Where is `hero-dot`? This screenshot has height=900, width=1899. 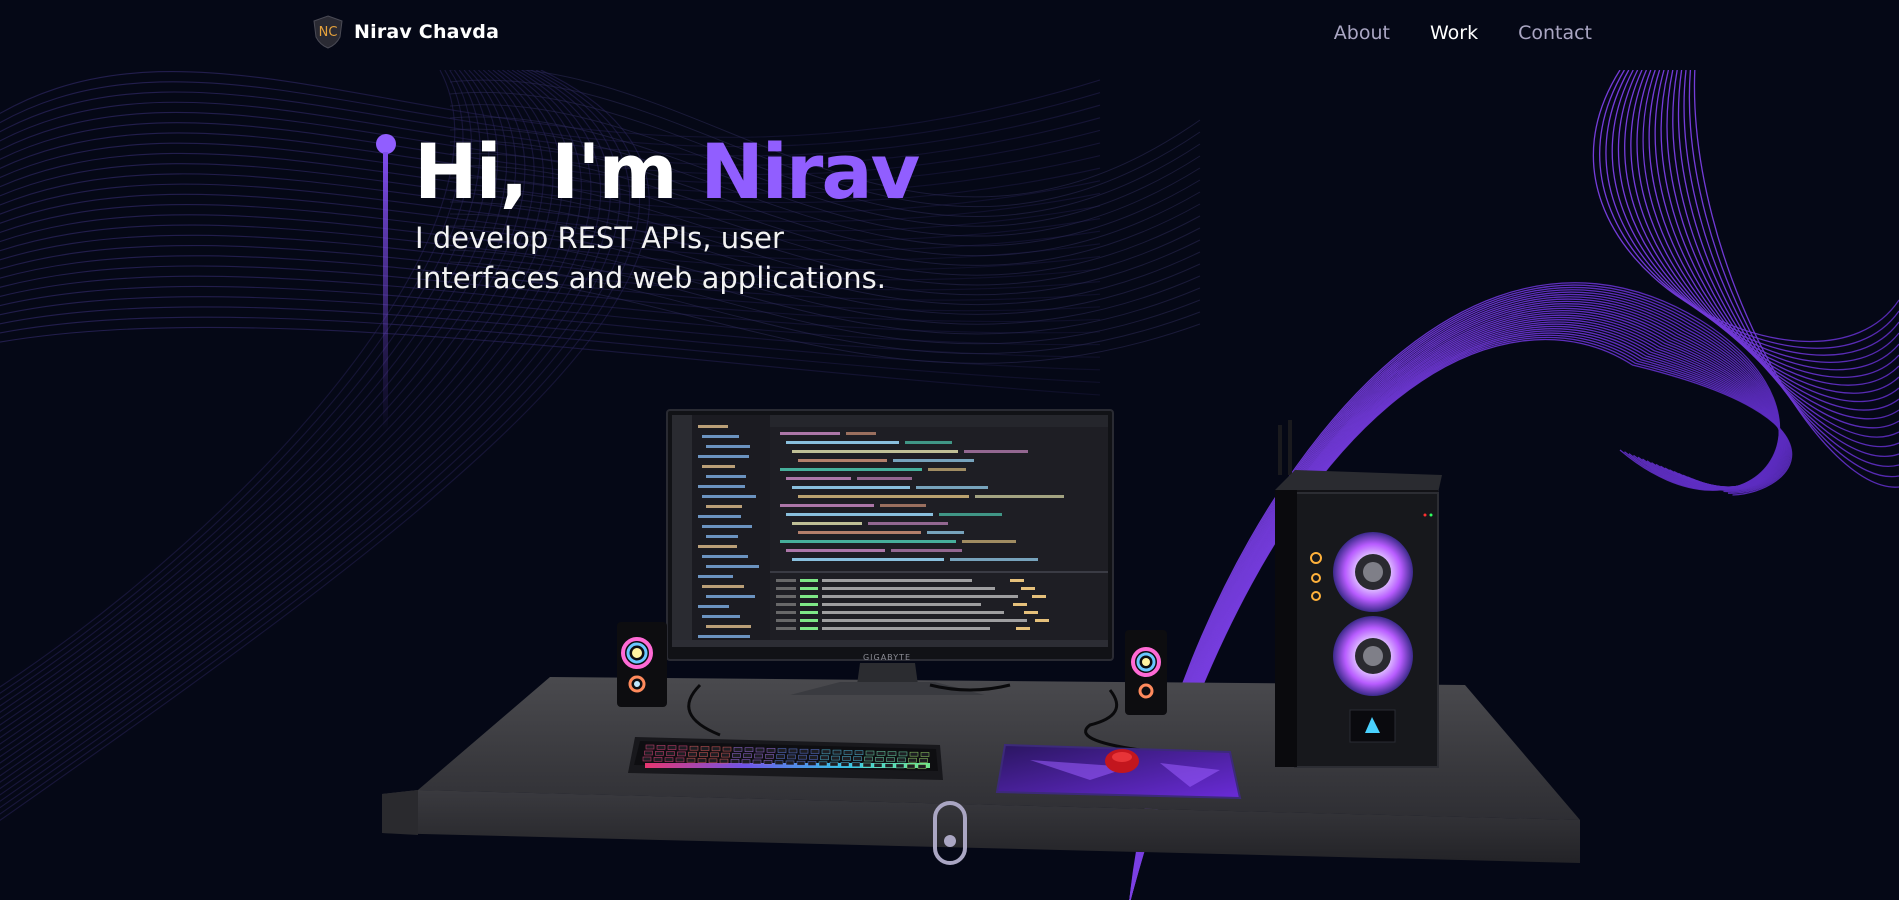
hero-dot is located at coordinates (386, 144).